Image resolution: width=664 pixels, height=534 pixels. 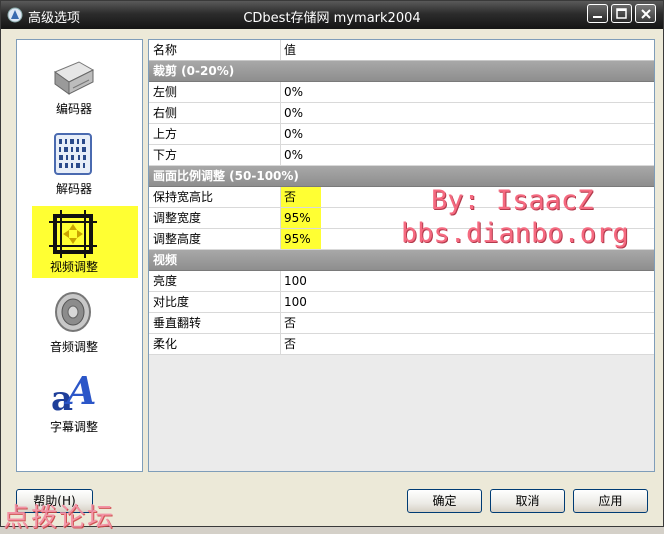 What do you see at coordinates (73, 267) in the screenshot?
I see `sidebar-item-label: 视频调整` at bounding box center [73, 267].